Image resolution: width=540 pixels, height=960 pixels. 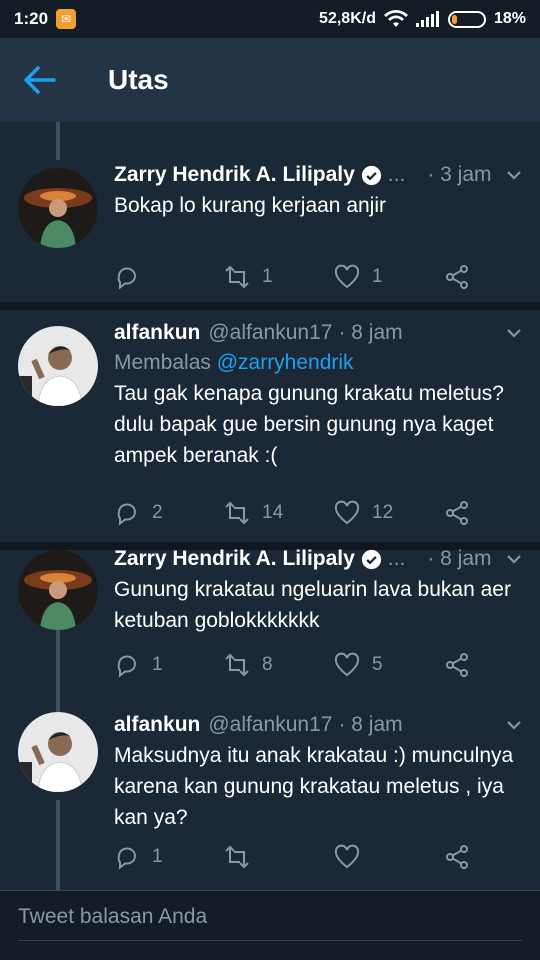 I want to click on reply-context: Membalas @zarryhendrik, so click(x=234, y=362).